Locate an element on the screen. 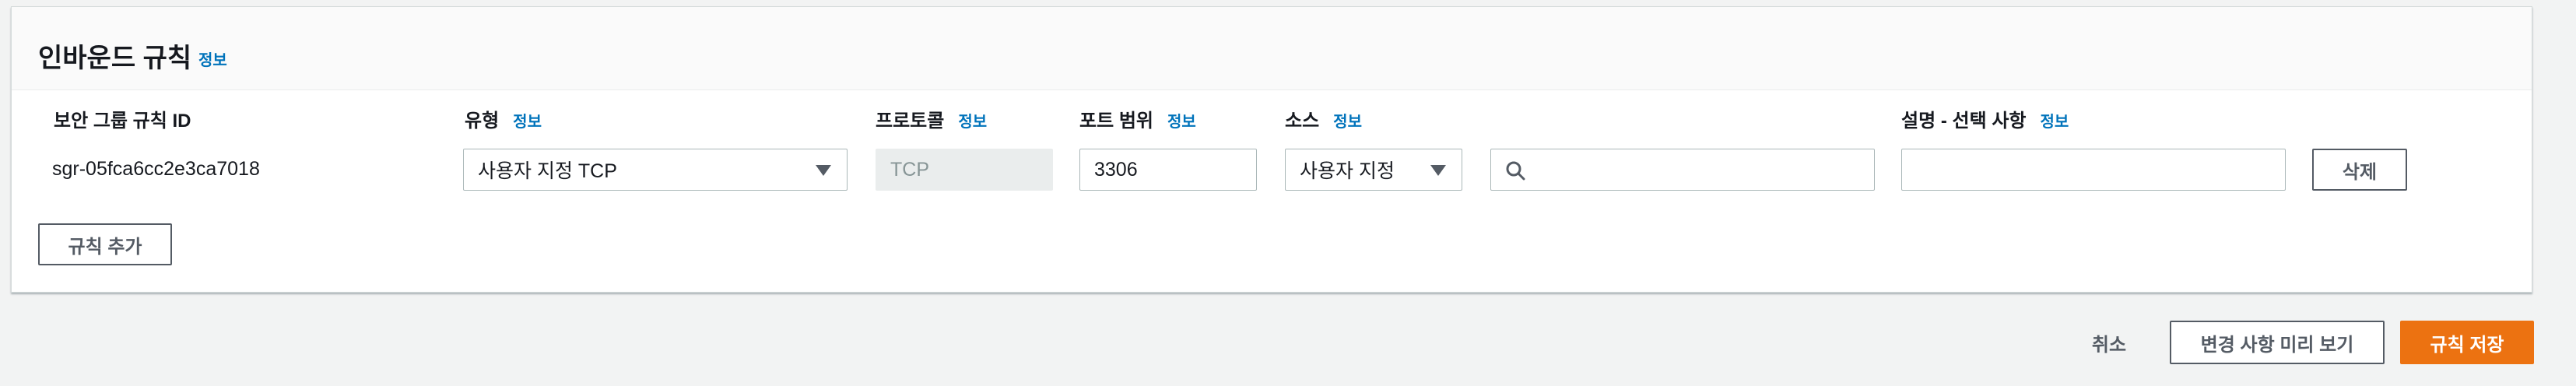 The image size is (2576, 386). panel-title: 인바운드 규칙 is located at coordinates (115, 58).